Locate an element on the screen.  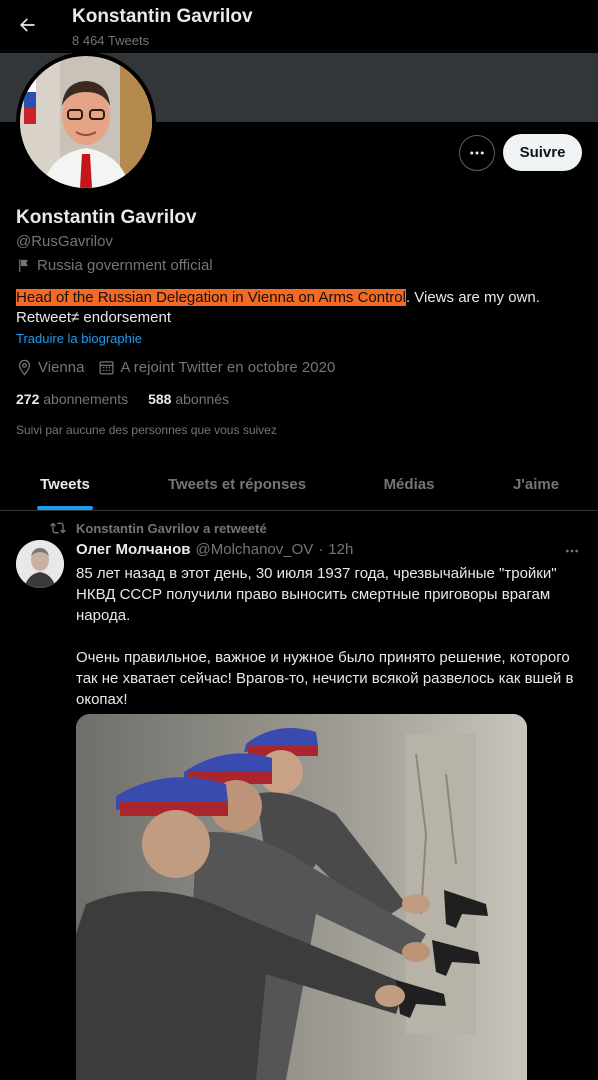
translate-bio-link: Traduire la biographie is located at coordinates (79, 338).